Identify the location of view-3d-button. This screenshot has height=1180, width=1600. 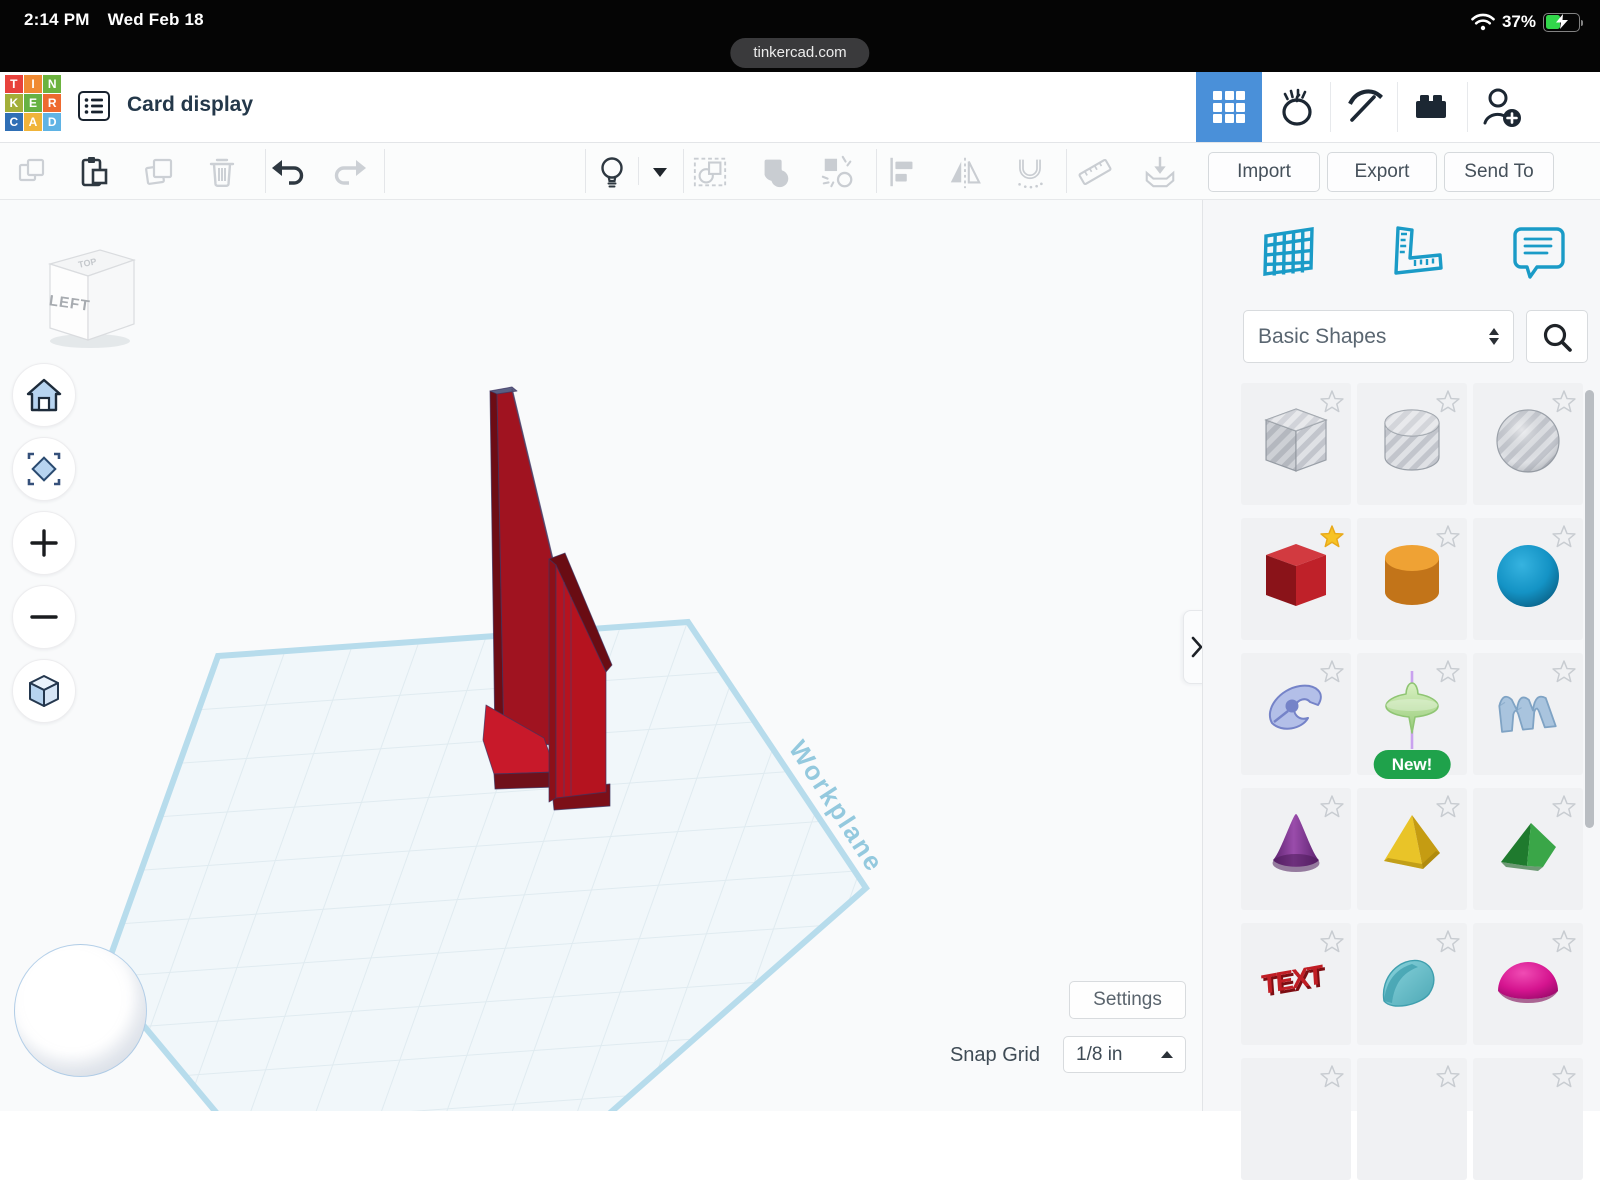
(1229, 107).